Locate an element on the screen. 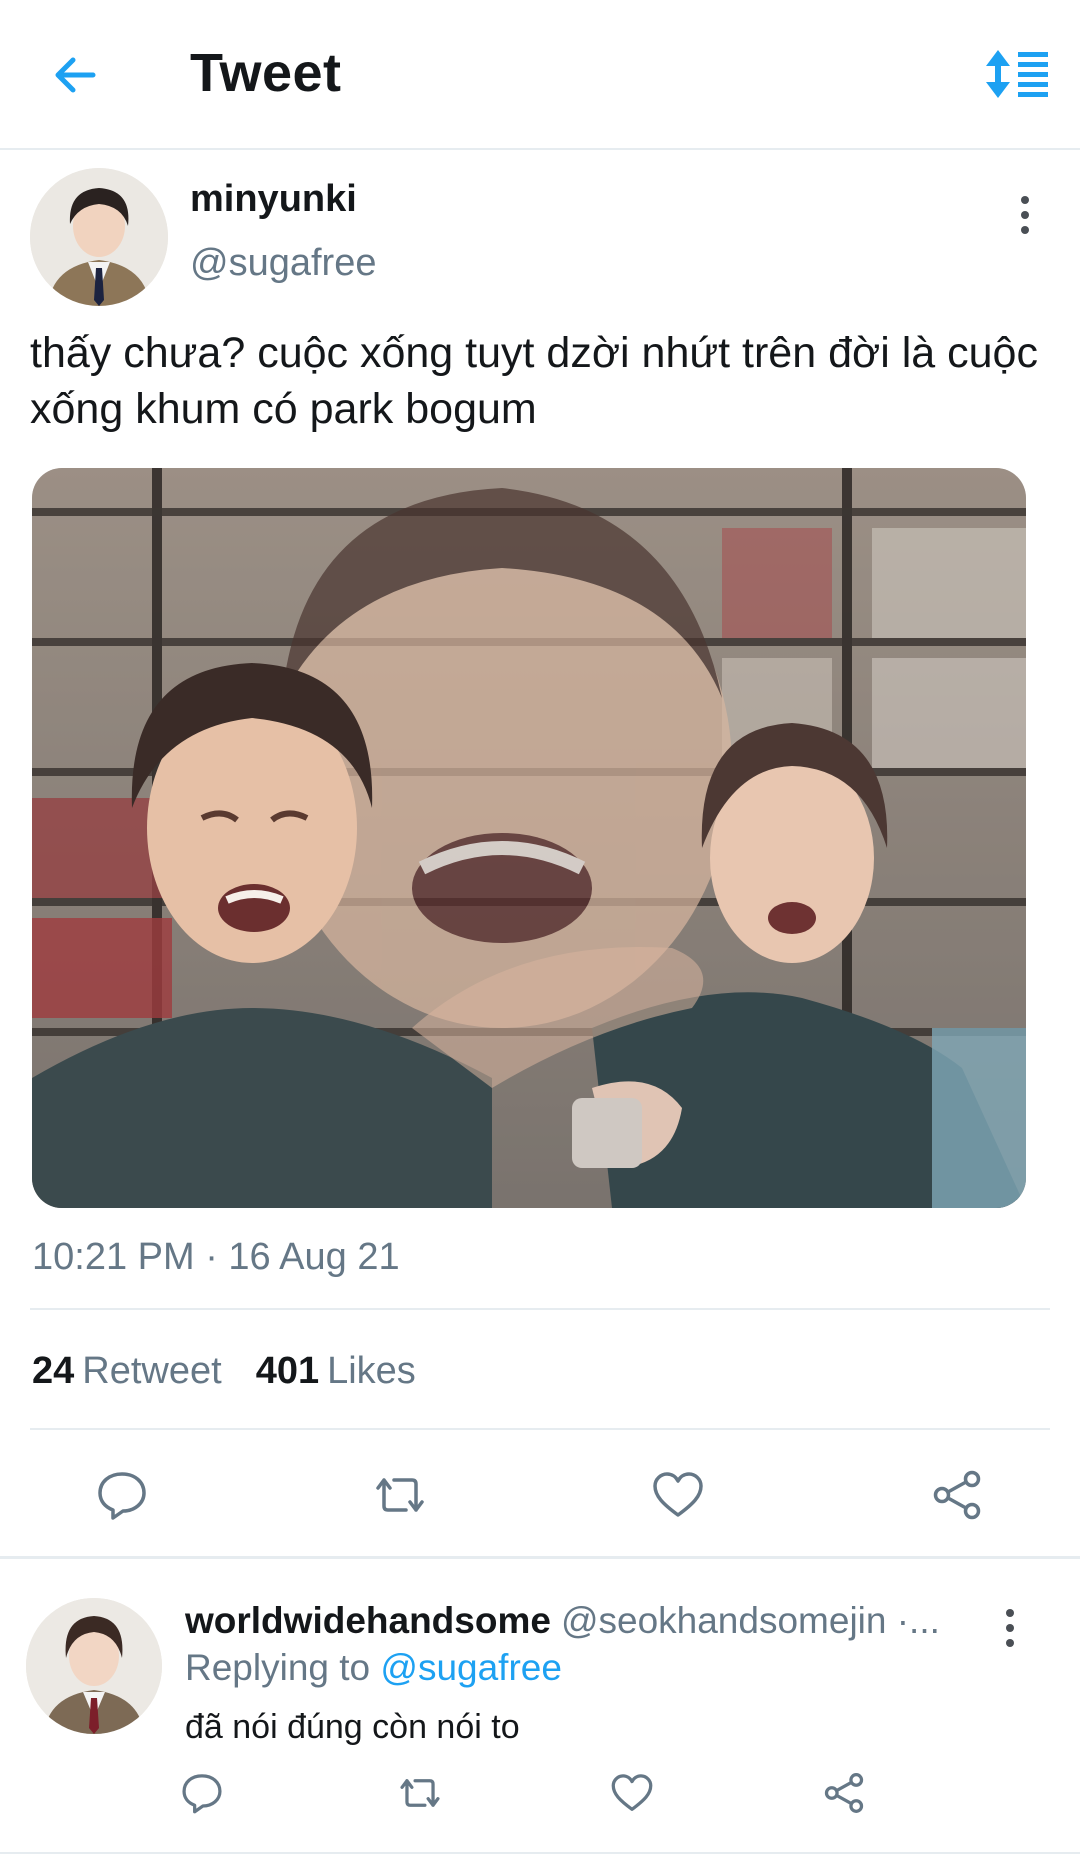 Image resolution: width=1080 pixels, height=1867 pixels. replying-to-link: @sugafree is located at coordinates (471, 1667).